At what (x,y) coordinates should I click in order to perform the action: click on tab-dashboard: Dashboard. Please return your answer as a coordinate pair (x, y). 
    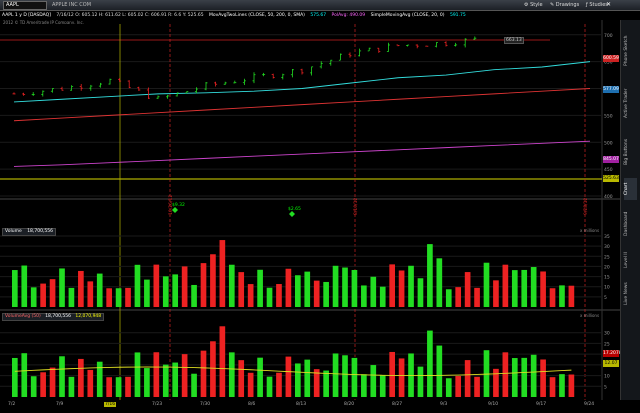
    Looking at the image, I should click on (630, 224).